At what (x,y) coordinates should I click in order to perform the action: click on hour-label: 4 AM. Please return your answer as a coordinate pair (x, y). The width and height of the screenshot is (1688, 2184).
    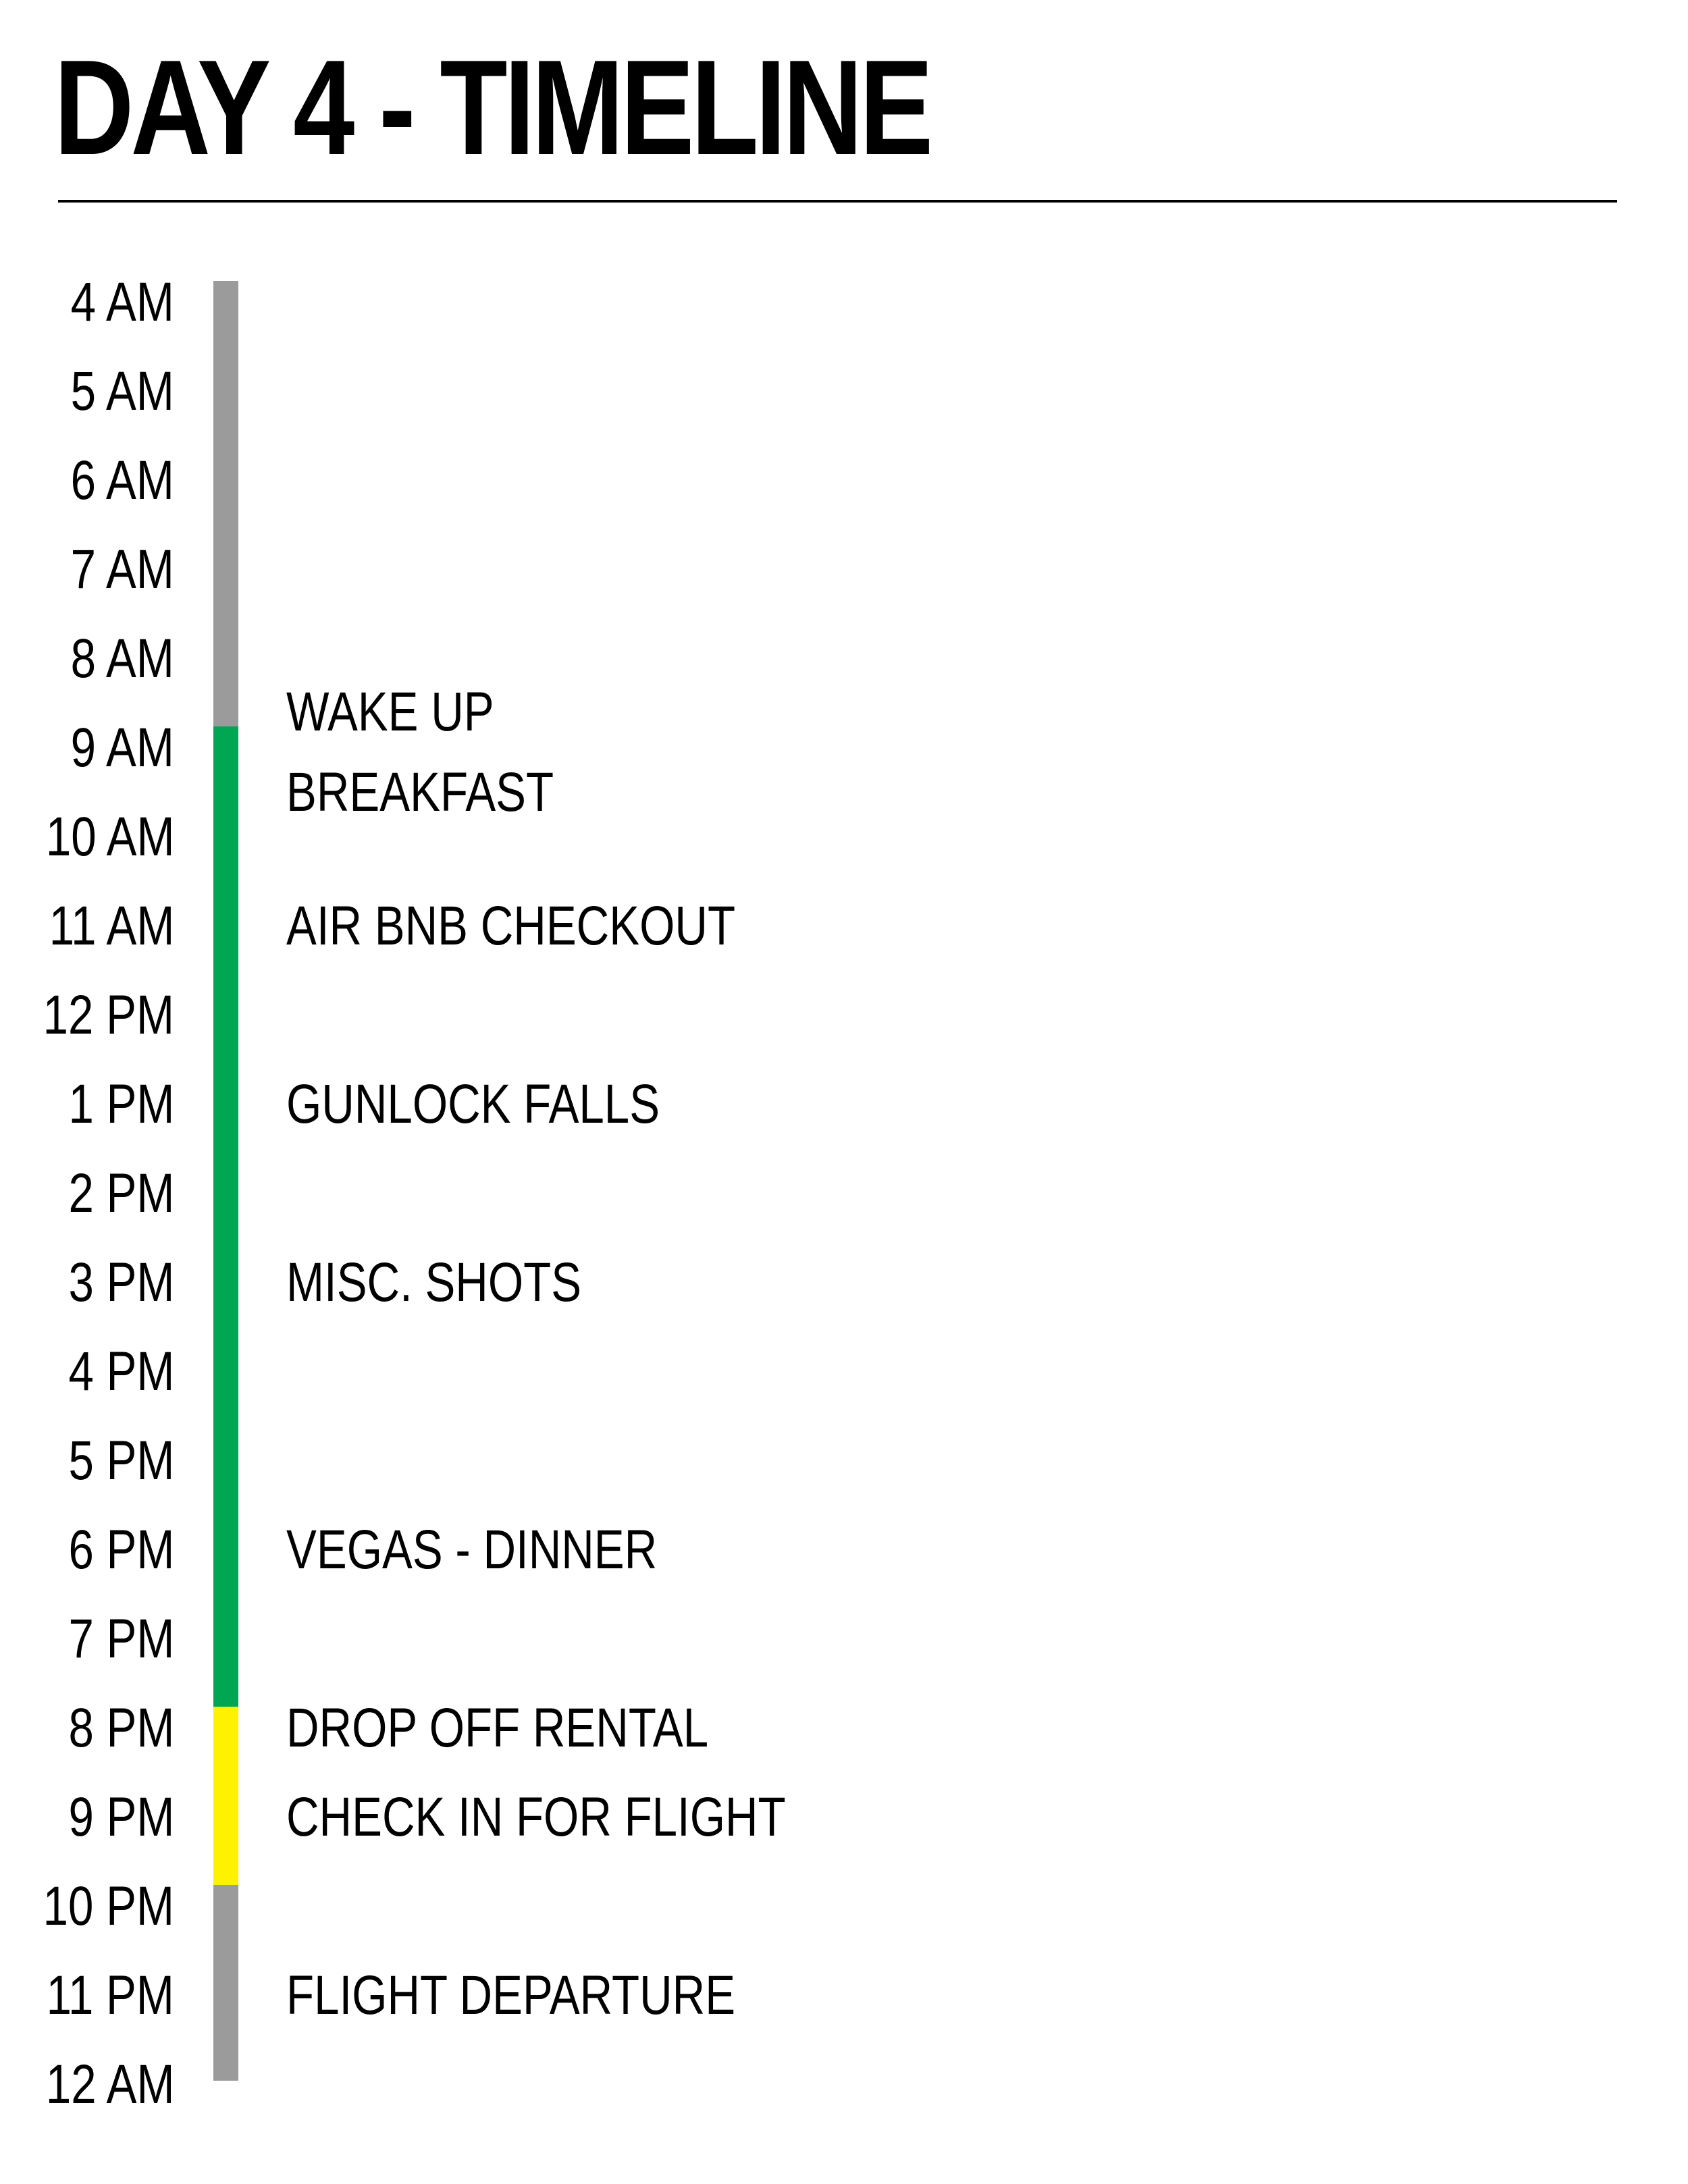
    Looking at the image, I should click on (122, 302).